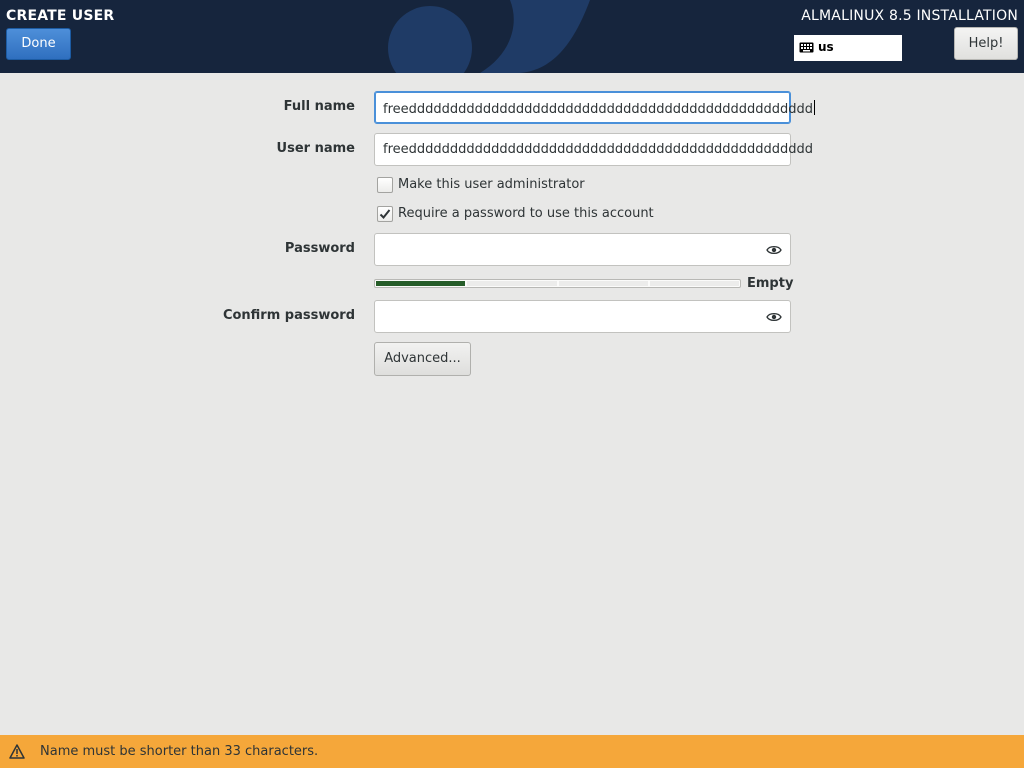 The width and height of the screenshot is (1024, 768). What do you see at coordinates (582, 249) in the screenshot?
I see `password-field` at bounding box center [582, 249].